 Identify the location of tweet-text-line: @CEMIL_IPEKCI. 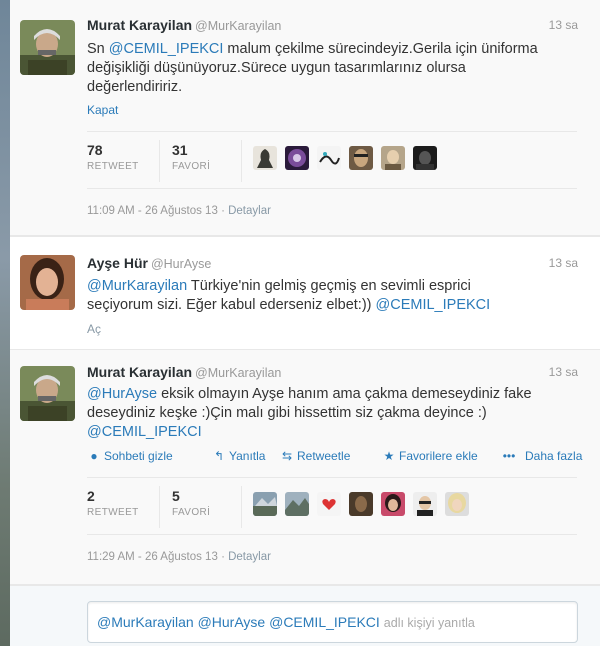
(327, 432).